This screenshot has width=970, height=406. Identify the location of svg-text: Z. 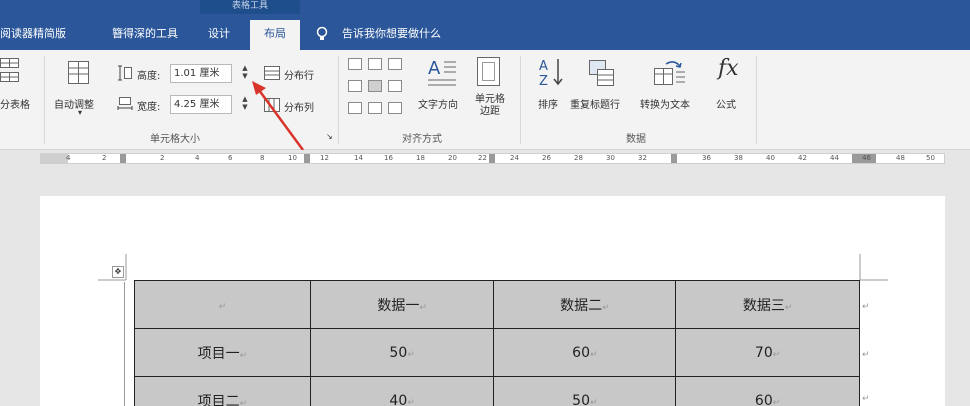
(543, 81).